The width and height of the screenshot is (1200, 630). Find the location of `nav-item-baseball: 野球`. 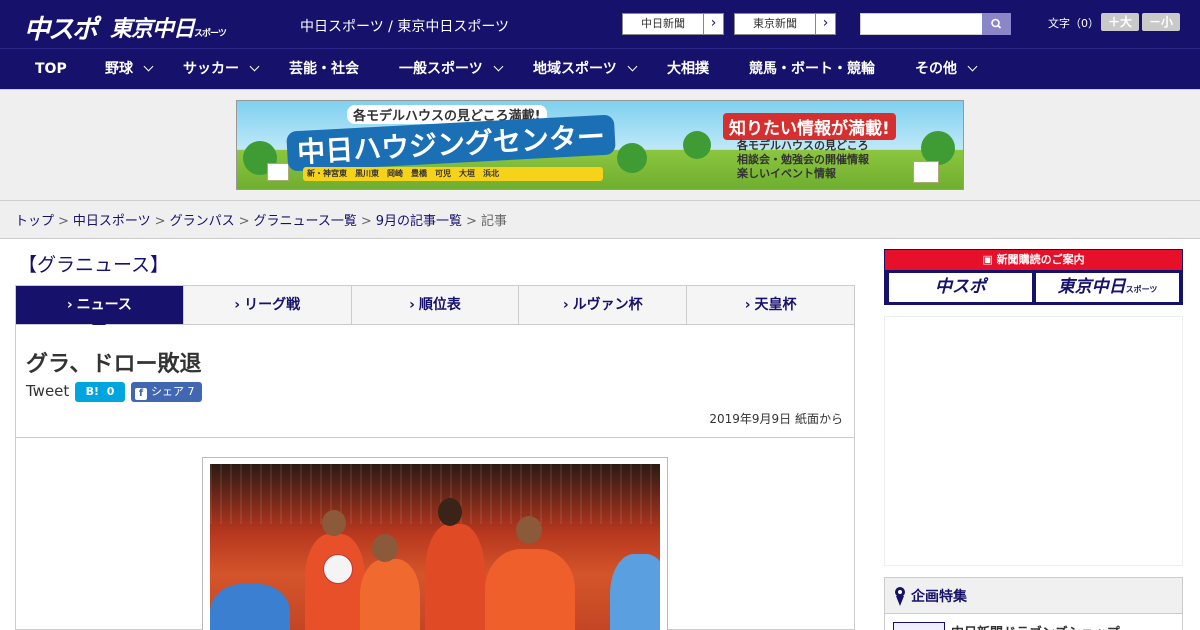

nav-item-baseball: 野球 is located at coordinates (129, 69).